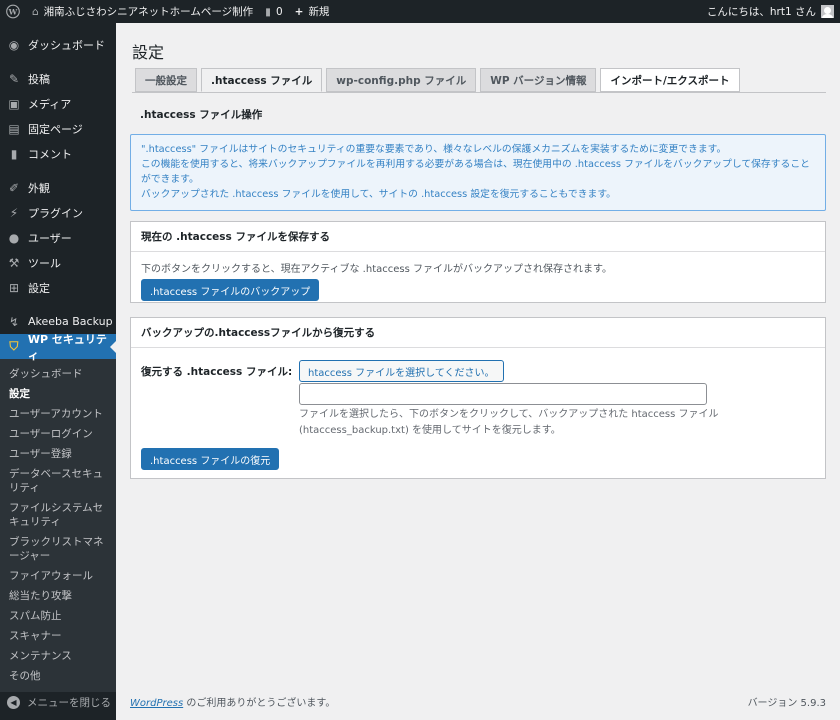 Image resolution: width=840 pixels, height=720 pixels. What do you see at coordinates (50, 104) in the screenshot?
I see `menu-label: メディア` at bounding box center [50, 104].